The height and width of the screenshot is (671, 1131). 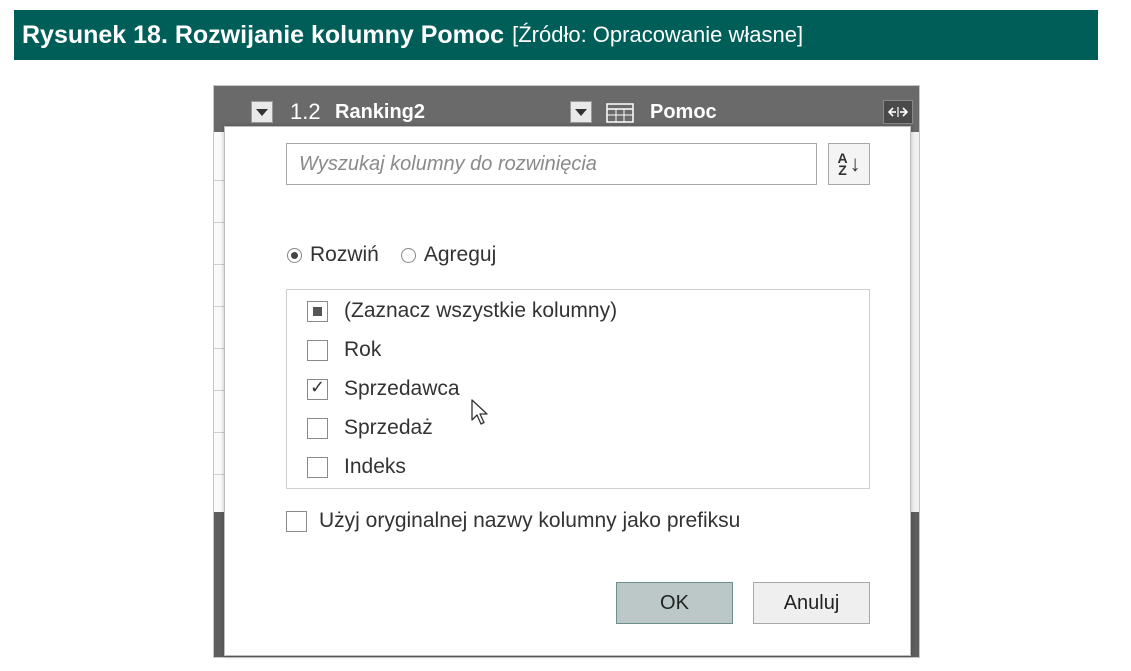 I want to click on cancel-button: Anuluj, so click(x=811, y=603).